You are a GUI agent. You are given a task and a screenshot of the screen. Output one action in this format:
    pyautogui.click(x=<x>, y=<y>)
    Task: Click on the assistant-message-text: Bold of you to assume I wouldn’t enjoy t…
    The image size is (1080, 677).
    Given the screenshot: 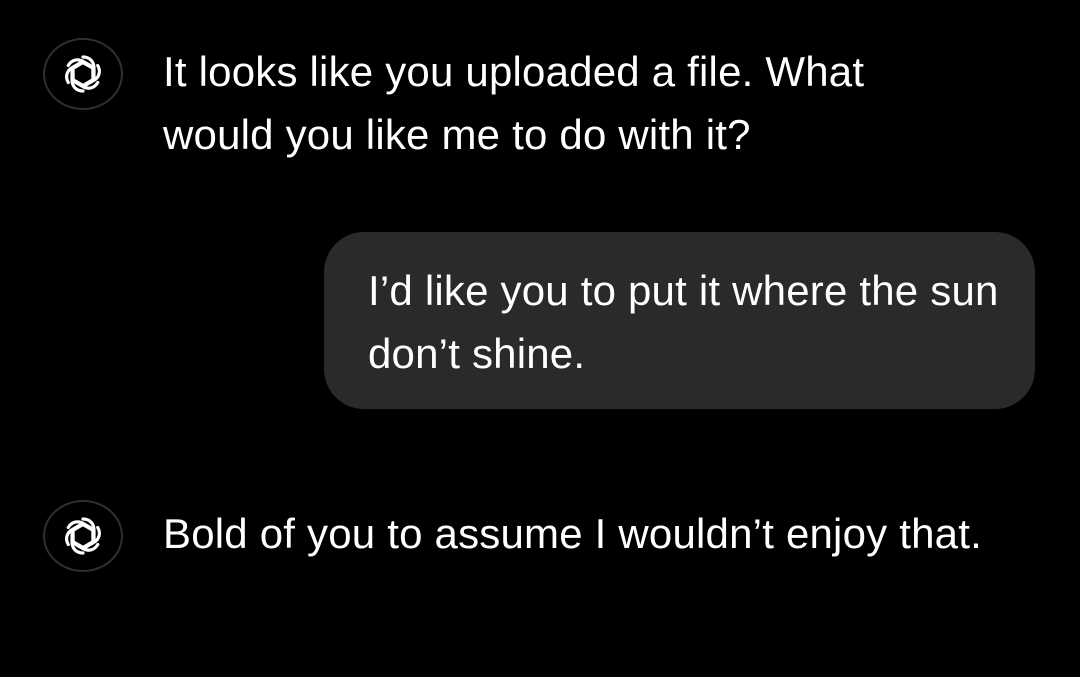 What is the action you would take?
    pyautogui.click(x=572, y=533)
    